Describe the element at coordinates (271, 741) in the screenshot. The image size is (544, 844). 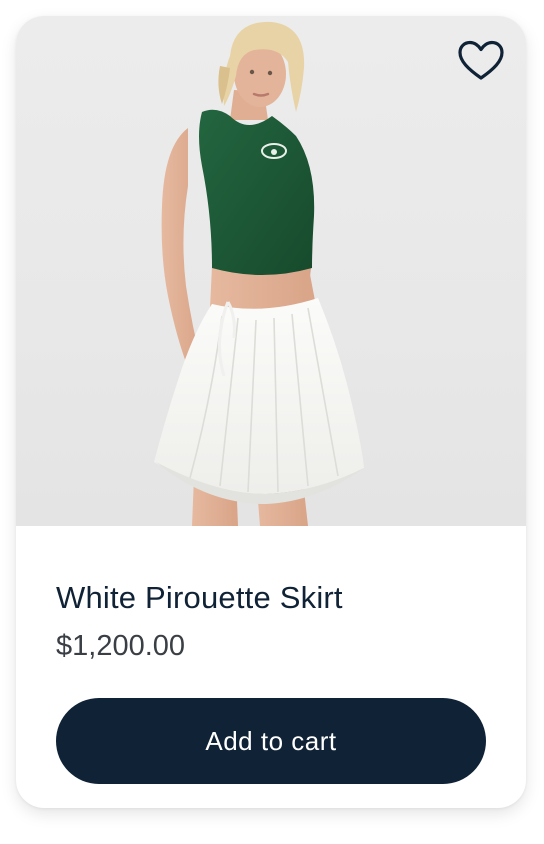
I see `add-to-cart-button: Add to cart` at that location.